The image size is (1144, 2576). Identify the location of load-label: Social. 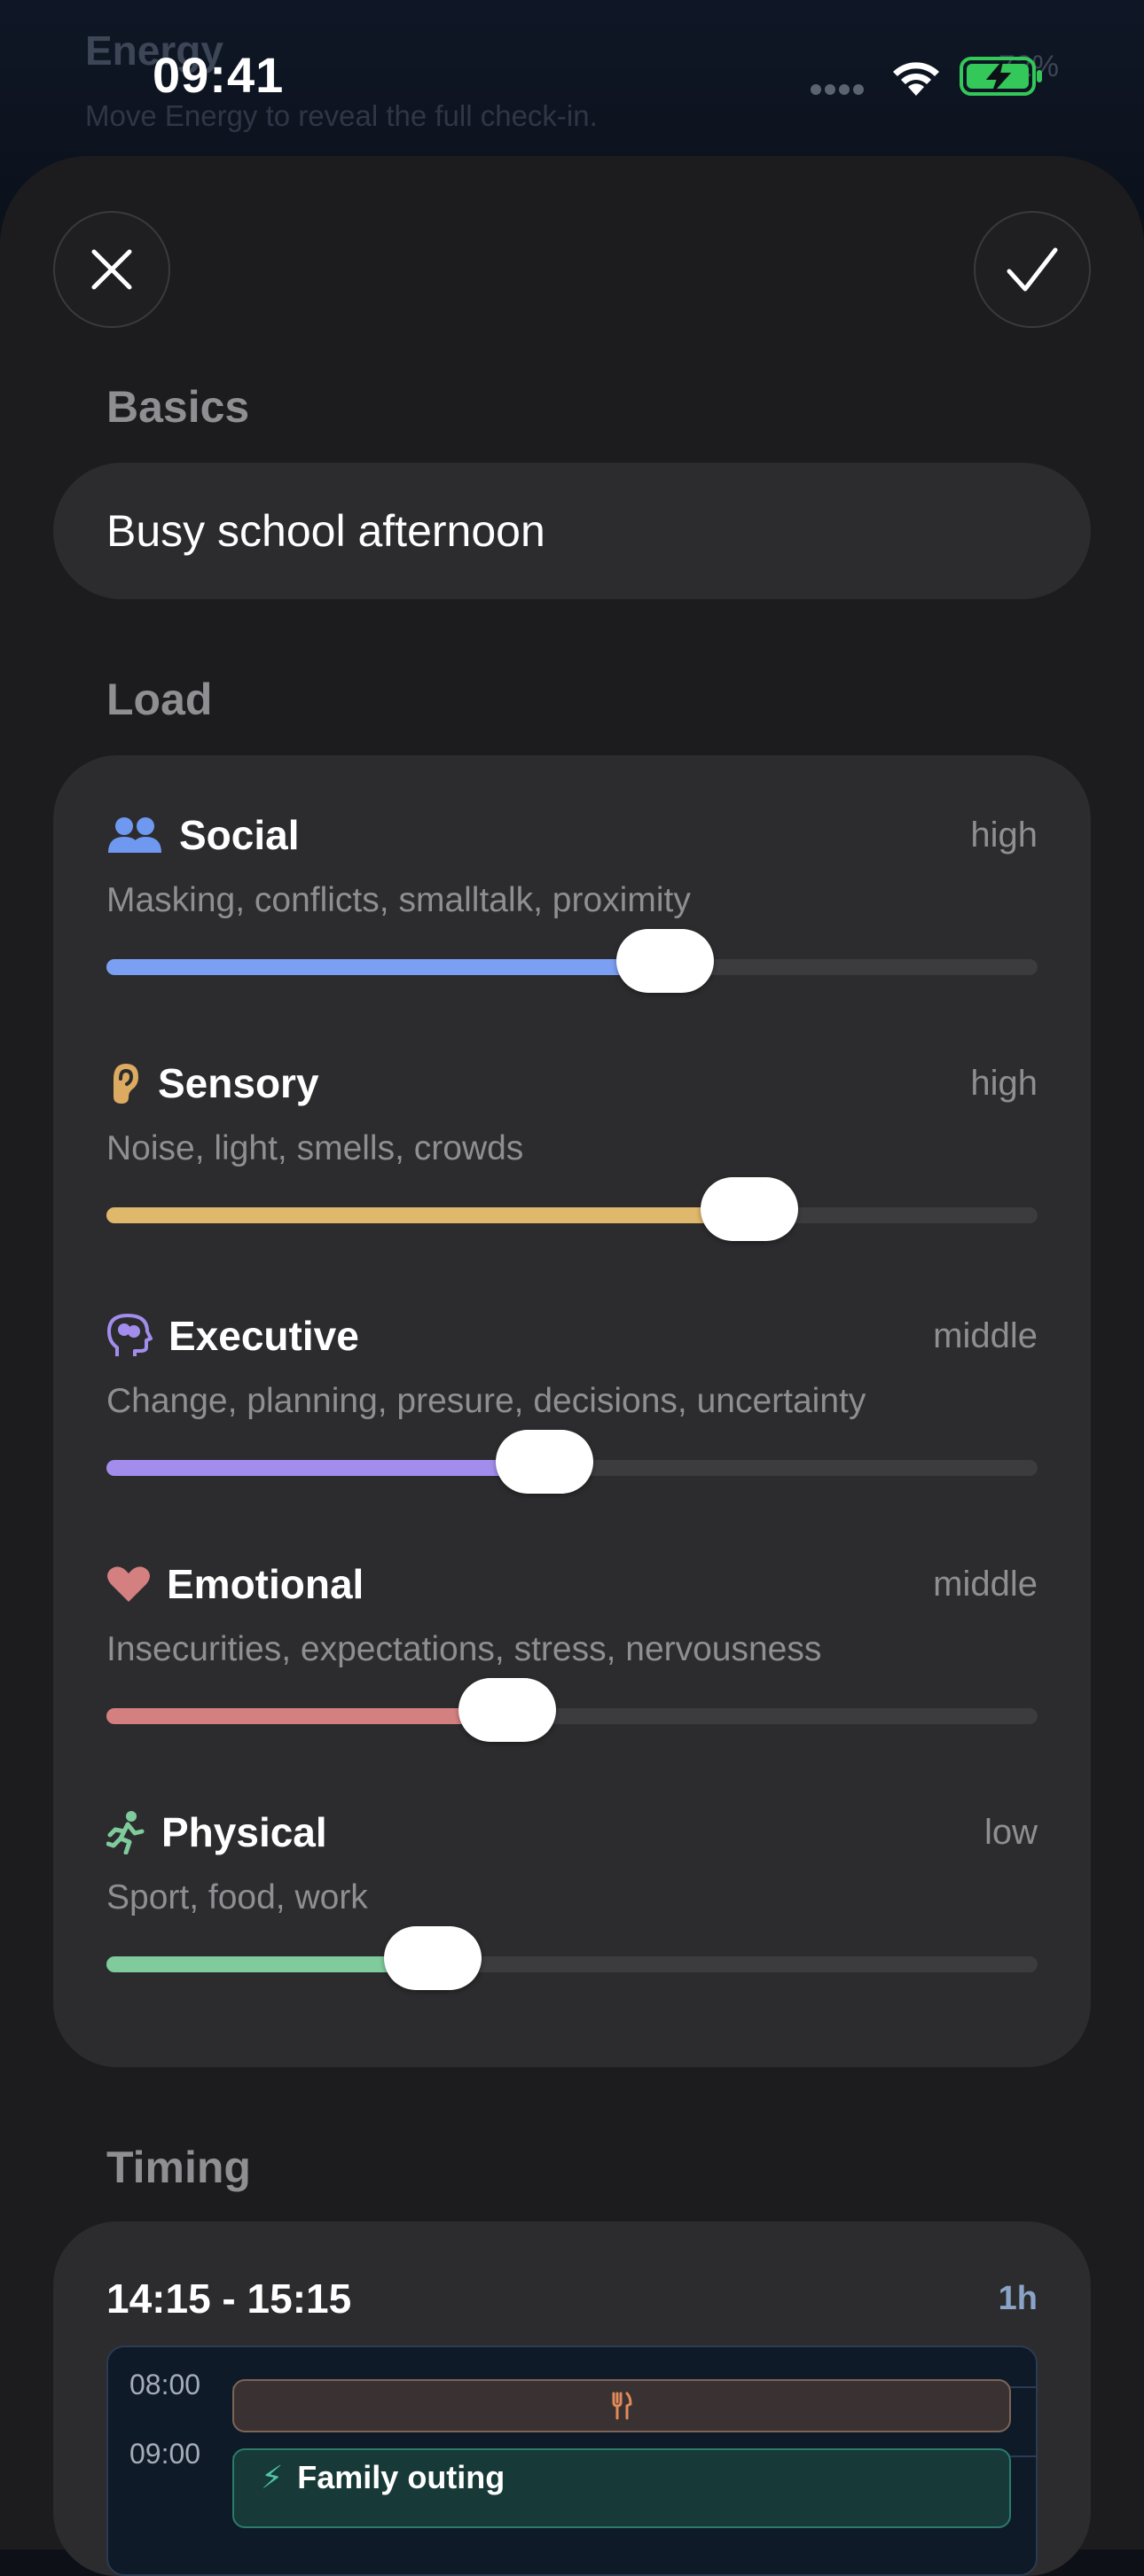
(240, 835).